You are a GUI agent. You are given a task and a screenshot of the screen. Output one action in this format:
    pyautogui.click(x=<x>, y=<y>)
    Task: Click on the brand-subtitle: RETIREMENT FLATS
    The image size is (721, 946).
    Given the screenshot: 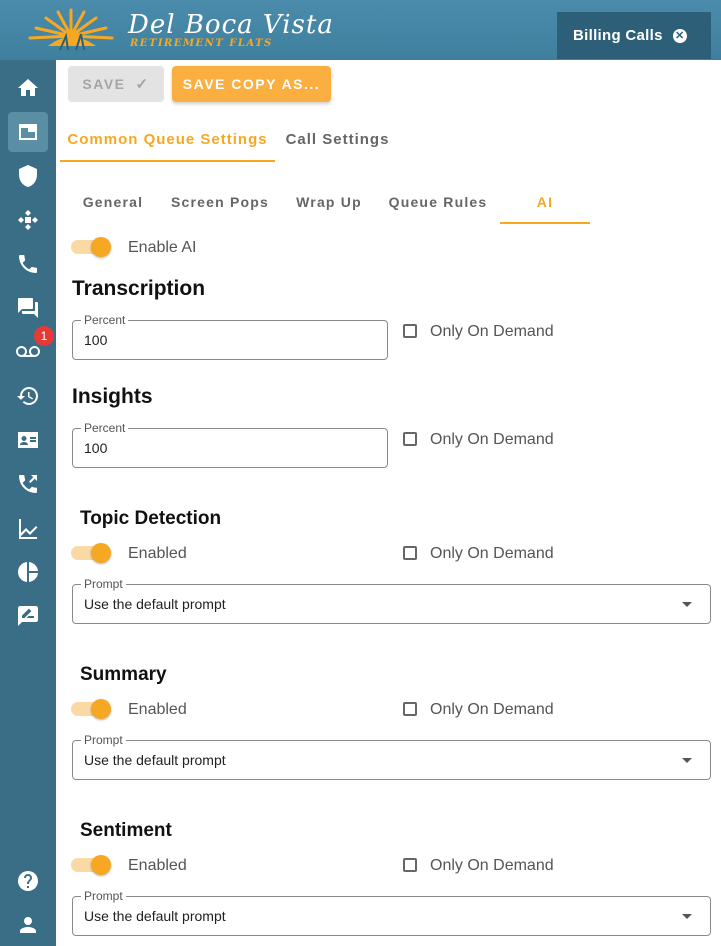 What is the action you would take?
    pyautogui.click(x=201, y=43)
    